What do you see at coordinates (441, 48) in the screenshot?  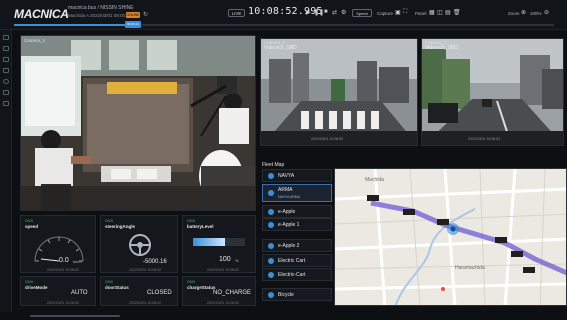 I see `camera-side-name: Videorch_SBD` at bounding box center [441, 48].